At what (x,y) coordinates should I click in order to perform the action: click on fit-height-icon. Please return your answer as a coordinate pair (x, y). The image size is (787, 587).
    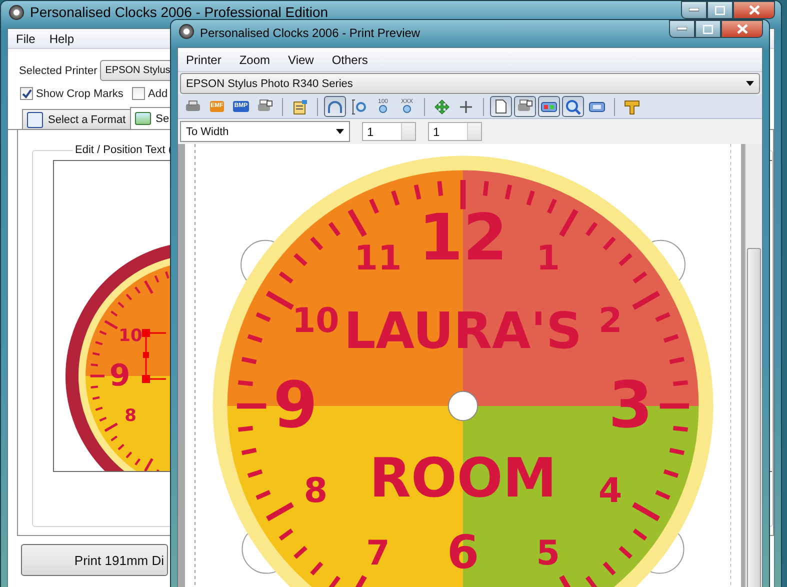
    Looking at the image, I should click on (359, 106).